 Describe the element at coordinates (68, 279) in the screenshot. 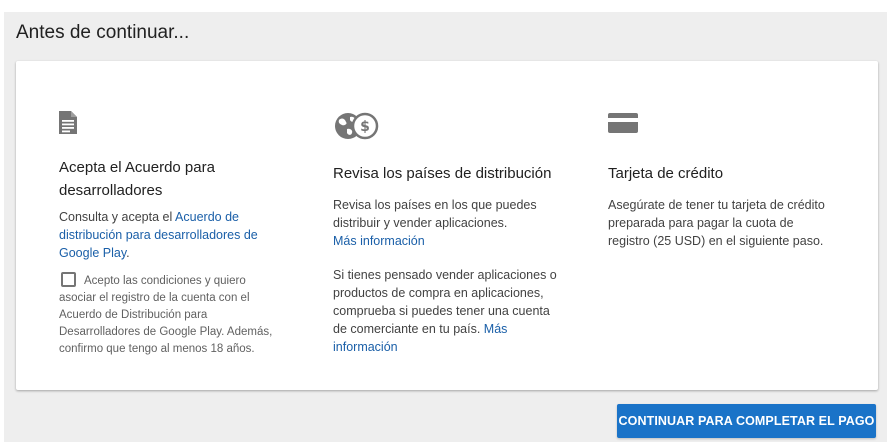

I see `consent-checkbox` at that location.